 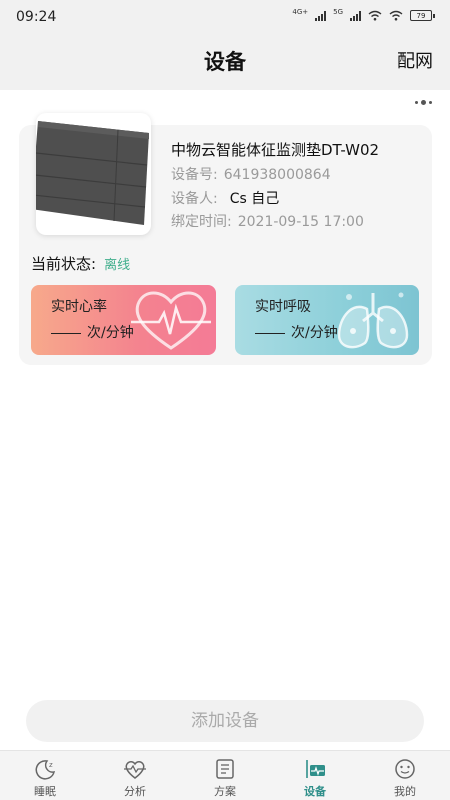 I want to click on heart-rate-unit: 次/分钟, so click(x=110, y=333).